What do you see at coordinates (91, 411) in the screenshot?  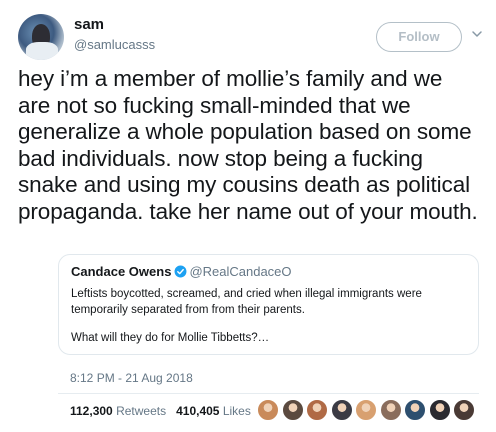 I see `retweets-count: 112,300` at bounding box center [91, 411].